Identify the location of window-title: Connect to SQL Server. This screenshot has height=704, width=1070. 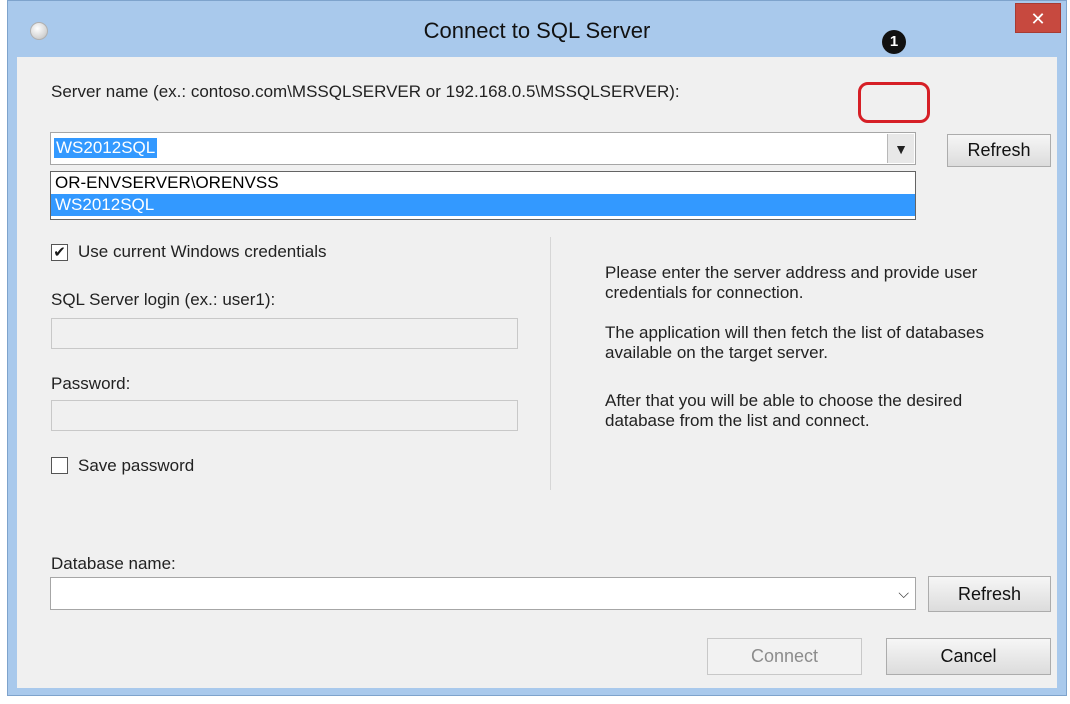
(537, 30).